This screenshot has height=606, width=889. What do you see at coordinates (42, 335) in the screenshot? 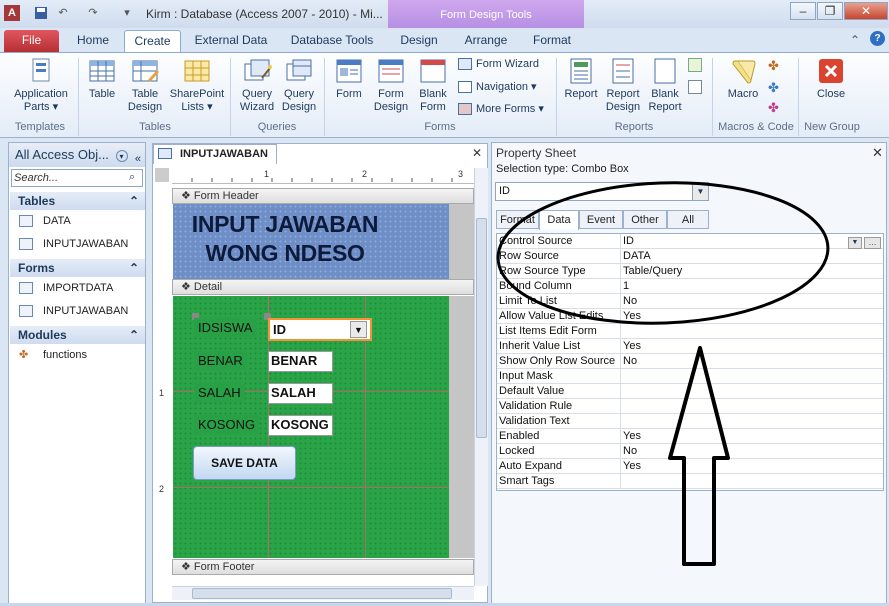
I see `nav-section-modules-label: Modules` at bounding box center [42, 335].